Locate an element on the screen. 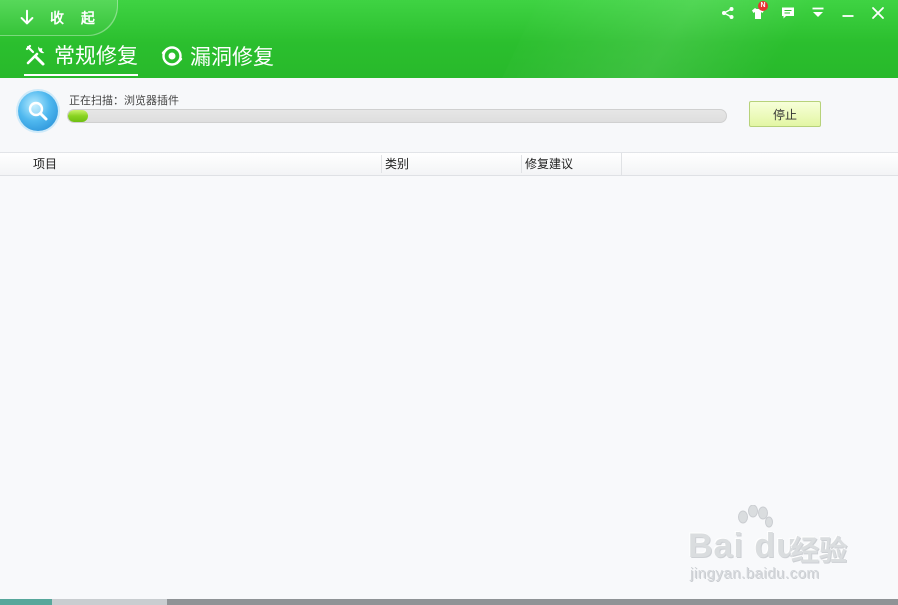 The image size is (898, 605). column-header-item: 项目 is located at coordinates (206, 164).